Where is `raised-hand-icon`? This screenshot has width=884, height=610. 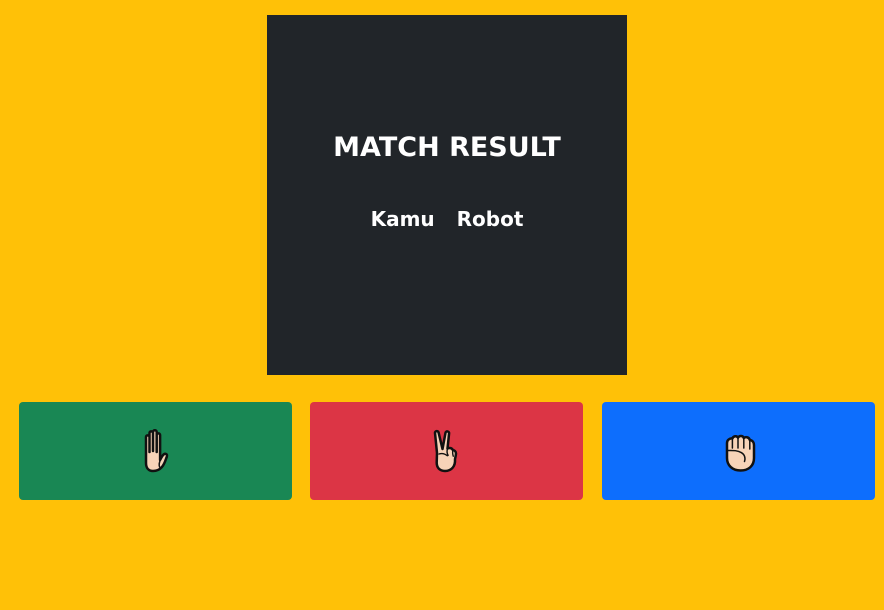 raised-hand-icon is located at coordinates (156, 451).